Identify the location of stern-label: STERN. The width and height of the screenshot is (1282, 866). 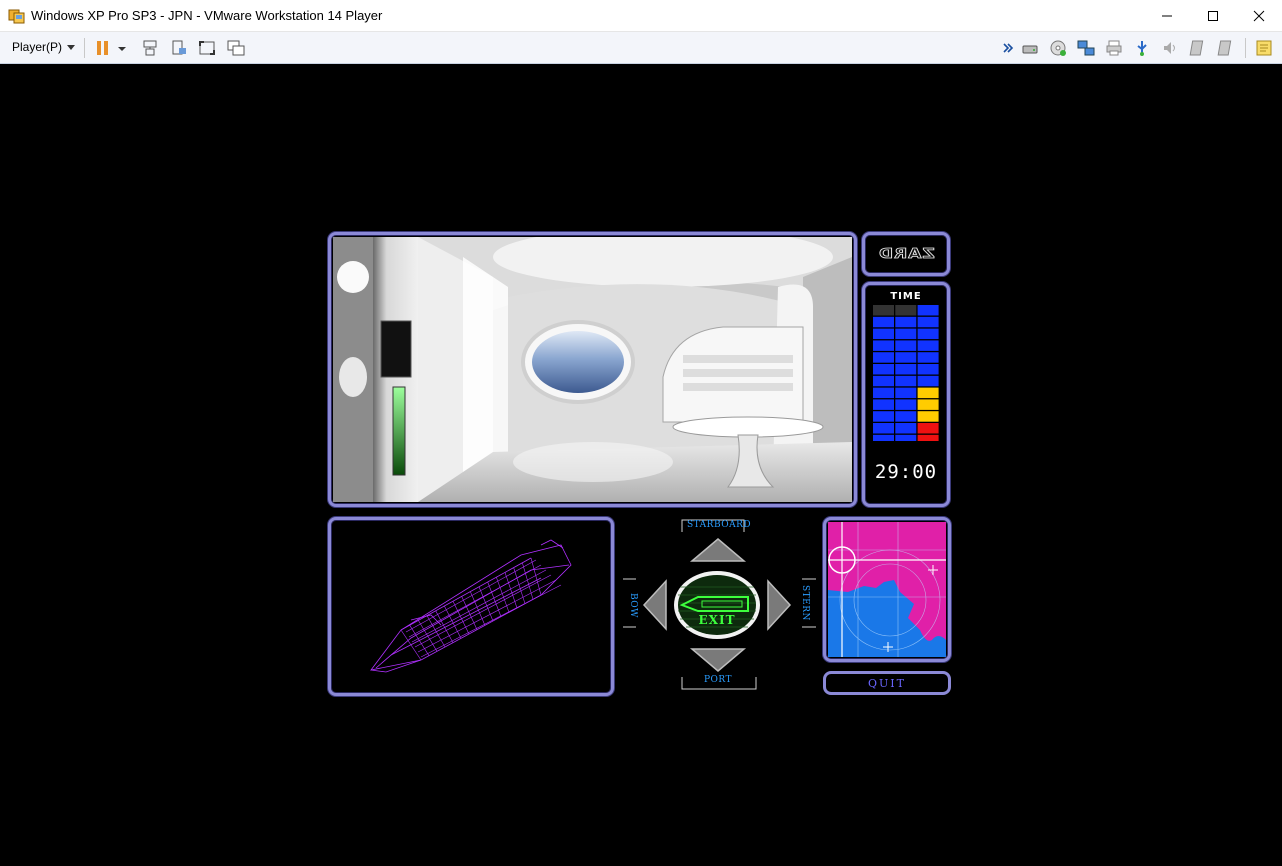
(805, 603).